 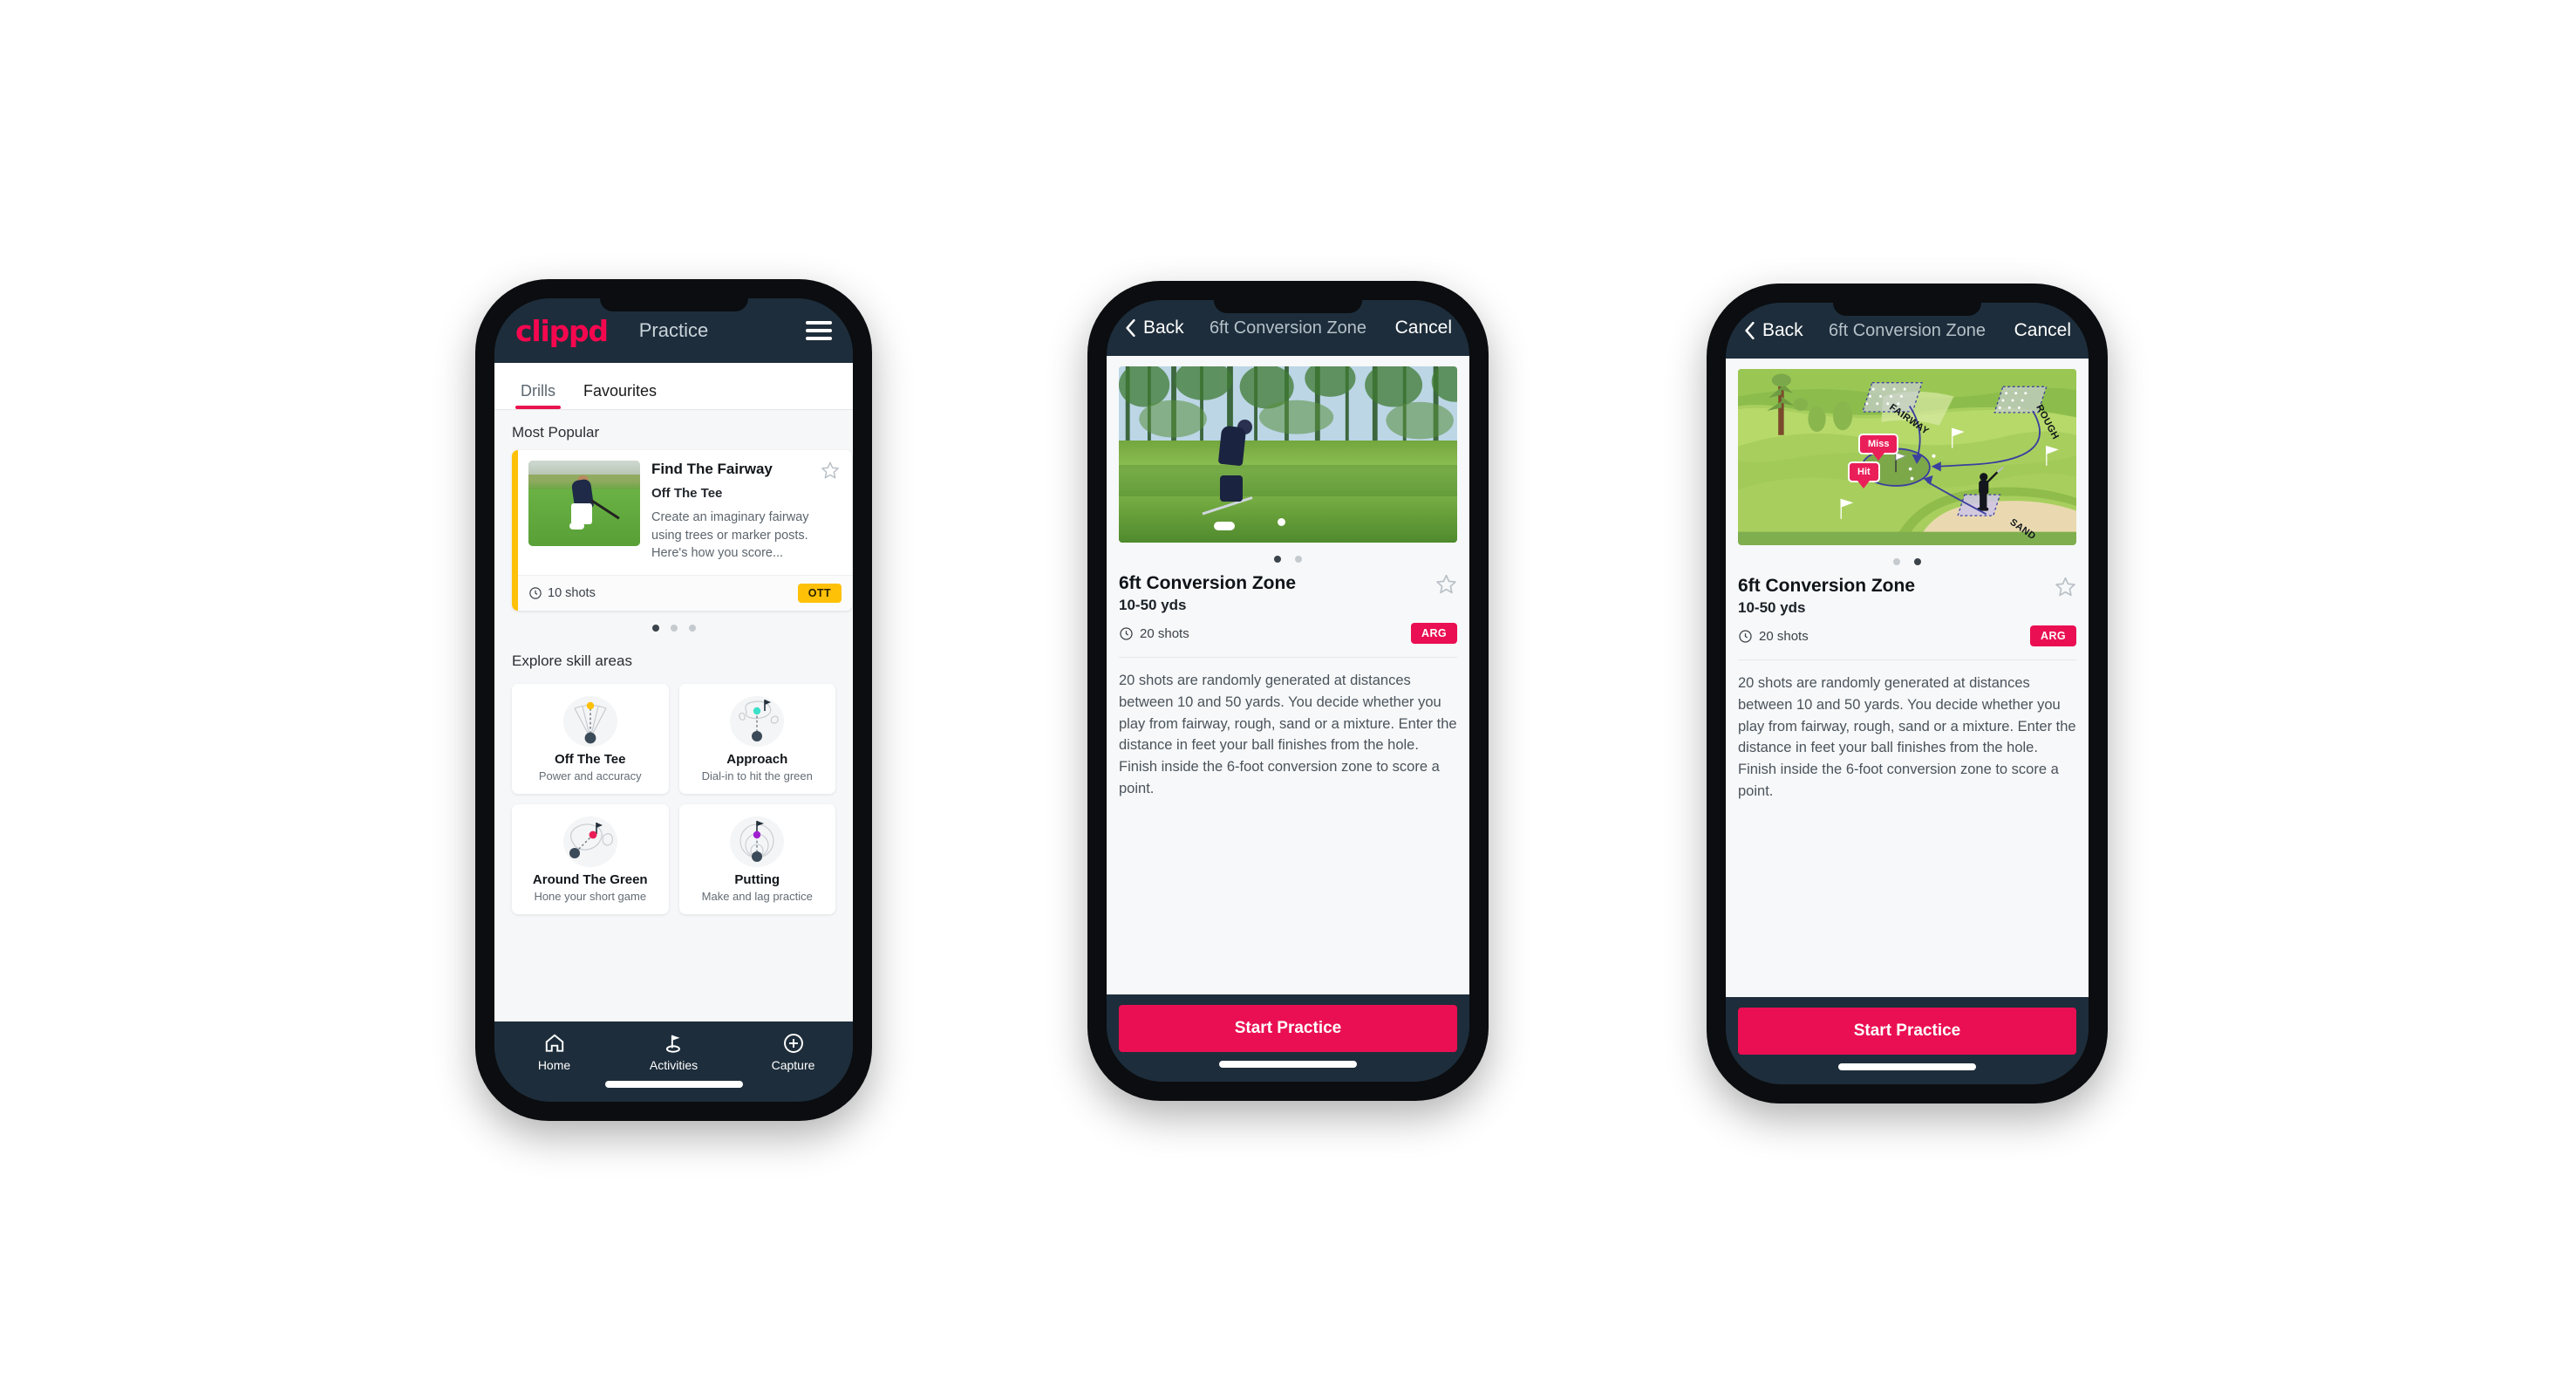 I want to click on around-the-green-icon, so click(x=591, y=842).